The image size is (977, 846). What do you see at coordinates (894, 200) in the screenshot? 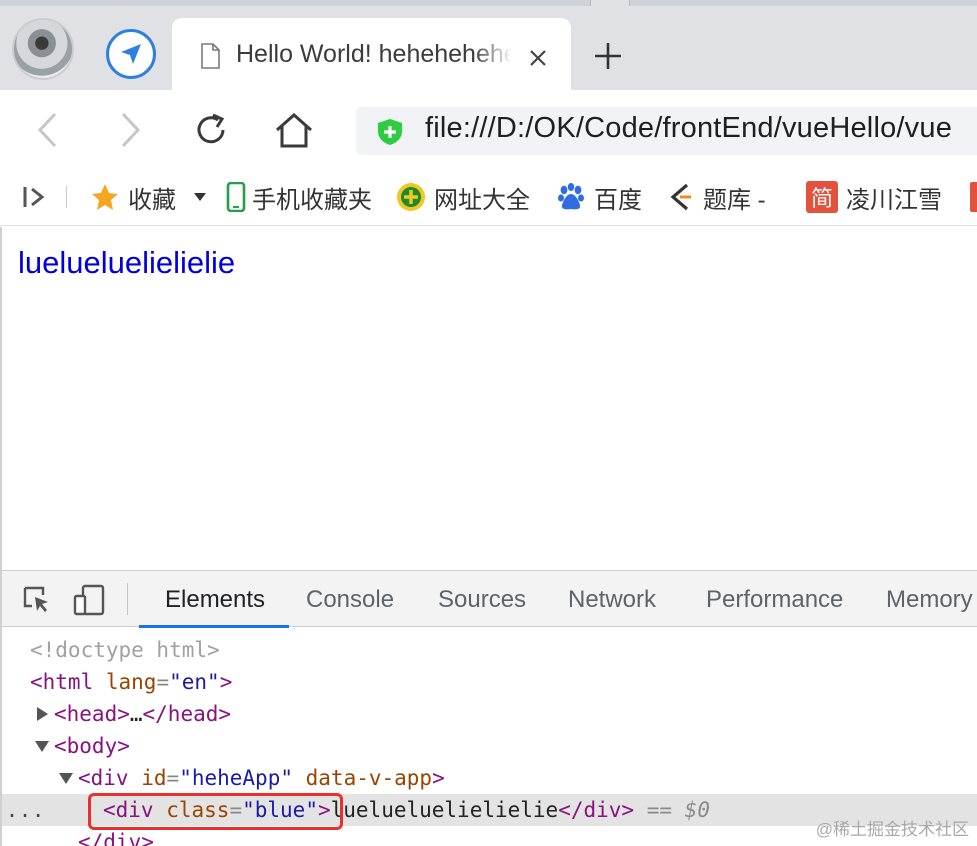
I see `bookmark-label: 凌川江雪` at bounding box center [894, 200].